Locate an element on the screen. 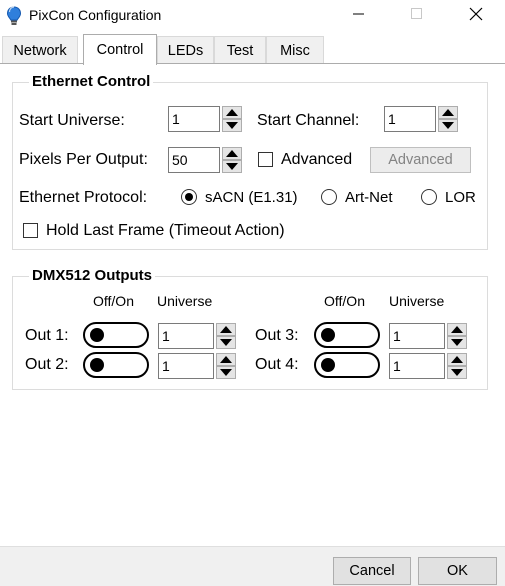  ethernet-protocol-label: Ethernet Protocol: is located at coordinates (83, 197).